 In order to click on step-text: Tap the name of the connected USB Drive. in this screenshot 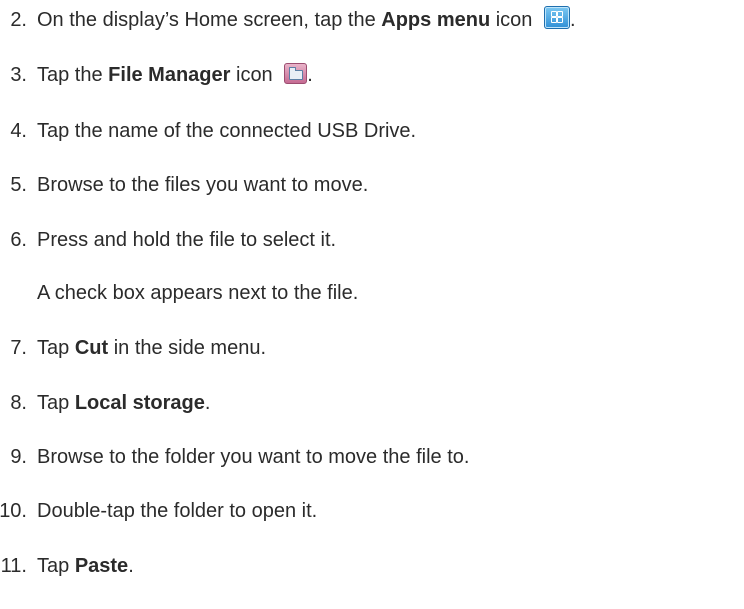, I will do `click(227, 131)`.